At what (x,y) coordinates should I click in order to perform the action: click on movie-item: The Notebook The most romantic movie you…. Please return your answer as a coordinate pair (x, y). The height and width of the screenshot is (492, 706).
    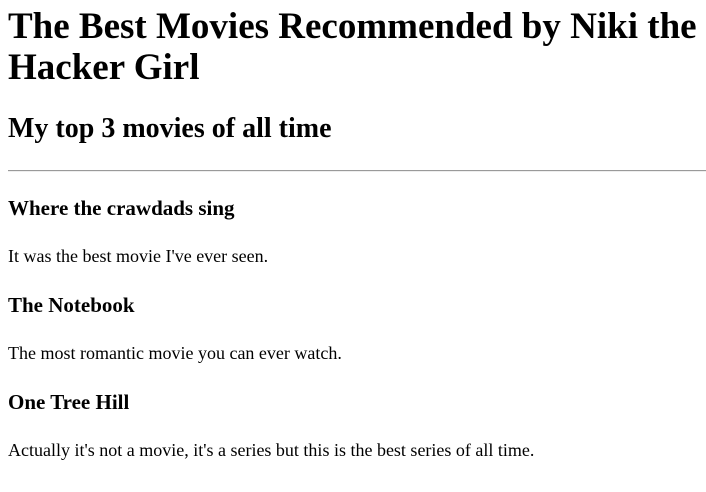
    Looking at the image, I should click on (357, 328).